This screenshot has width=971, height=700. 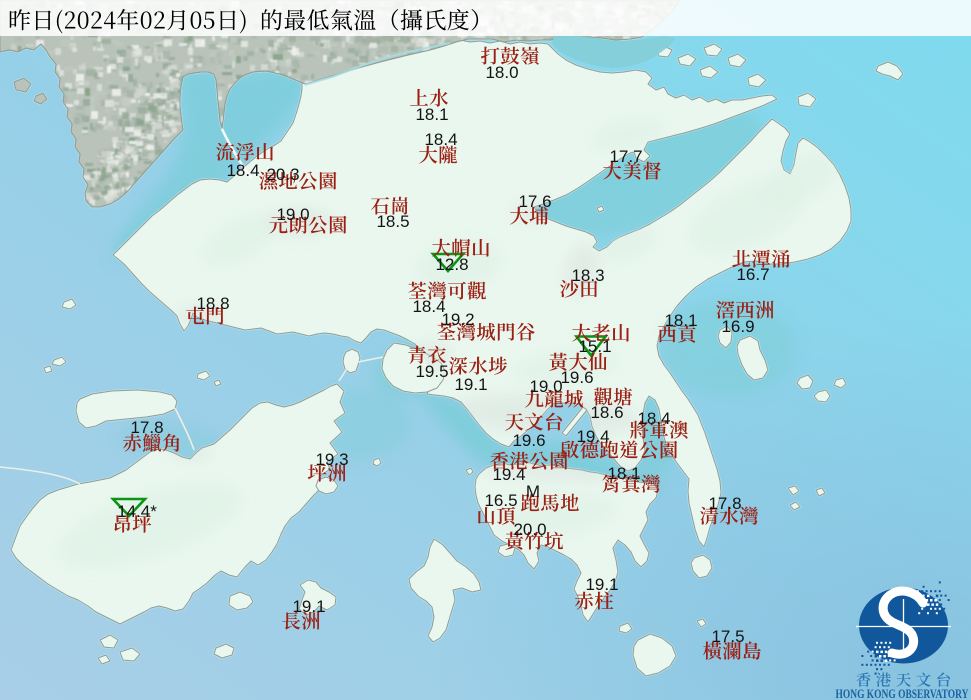 What do you see at coordinates (594, 346) in the screenshot?
I see `station-value: 15.1` at bounding box center [594, 346].